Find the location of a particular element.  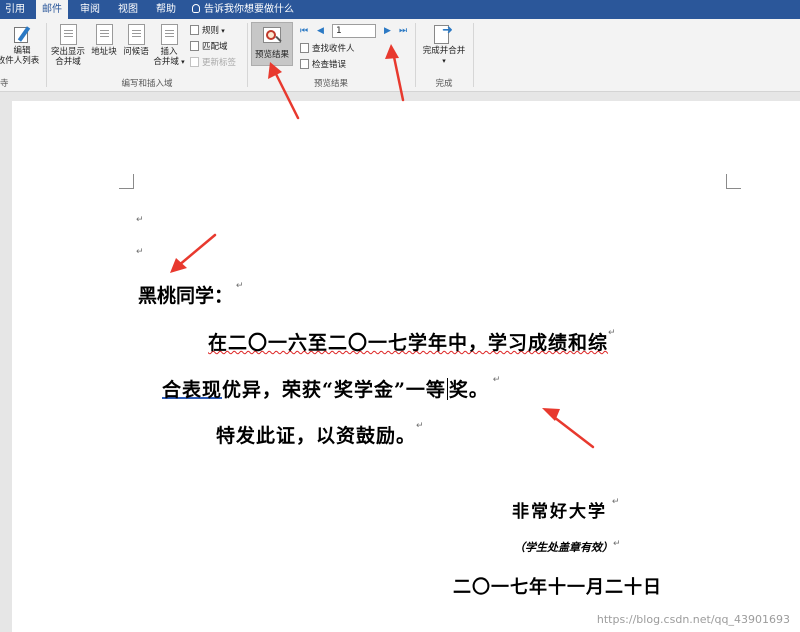

date-line: 二〇一七年十一月二十日 is located at coordinates (557, 586).